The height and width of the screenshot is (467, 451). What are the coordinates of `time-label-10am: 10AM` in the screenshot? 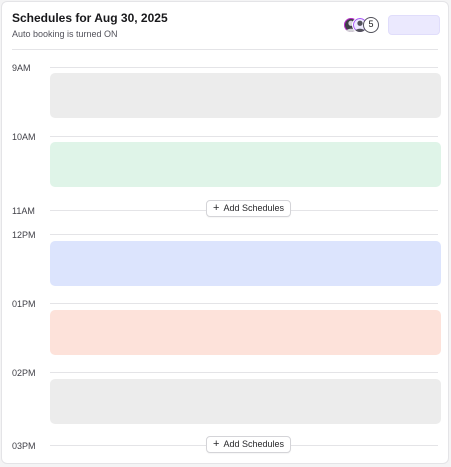 It's located at (24, 137).